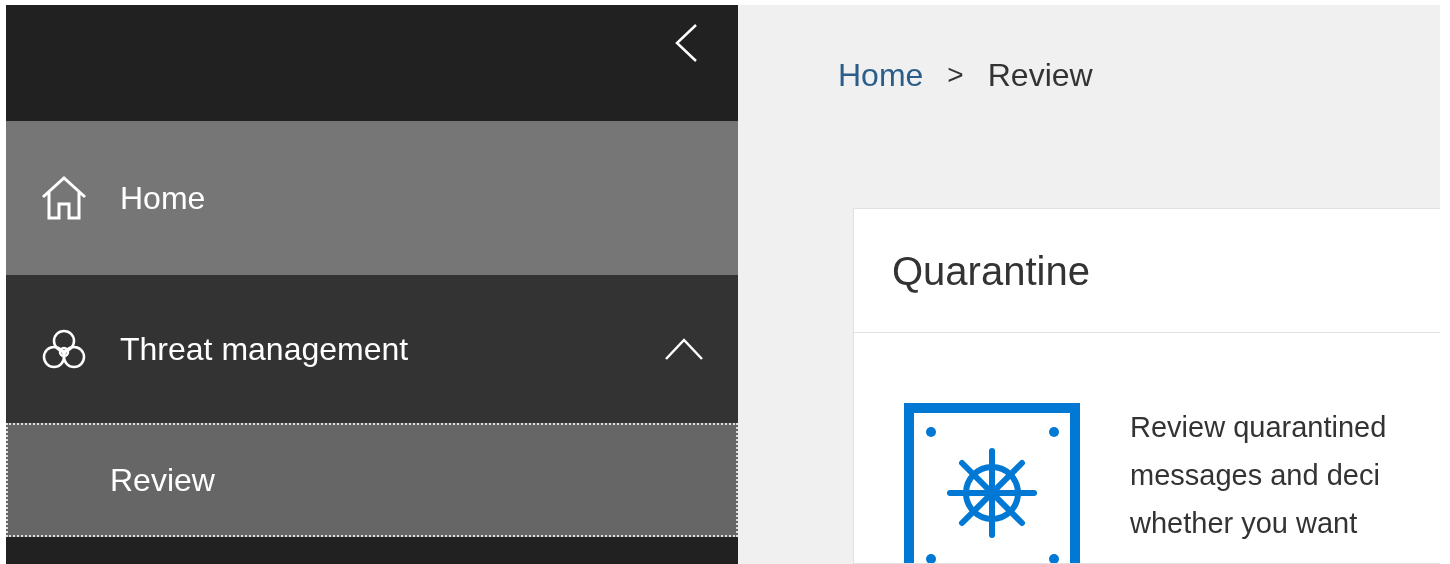 Image resolution: width=1450 pixels, height=564 pixels. I want to click on home-icon, so click(64, 198).